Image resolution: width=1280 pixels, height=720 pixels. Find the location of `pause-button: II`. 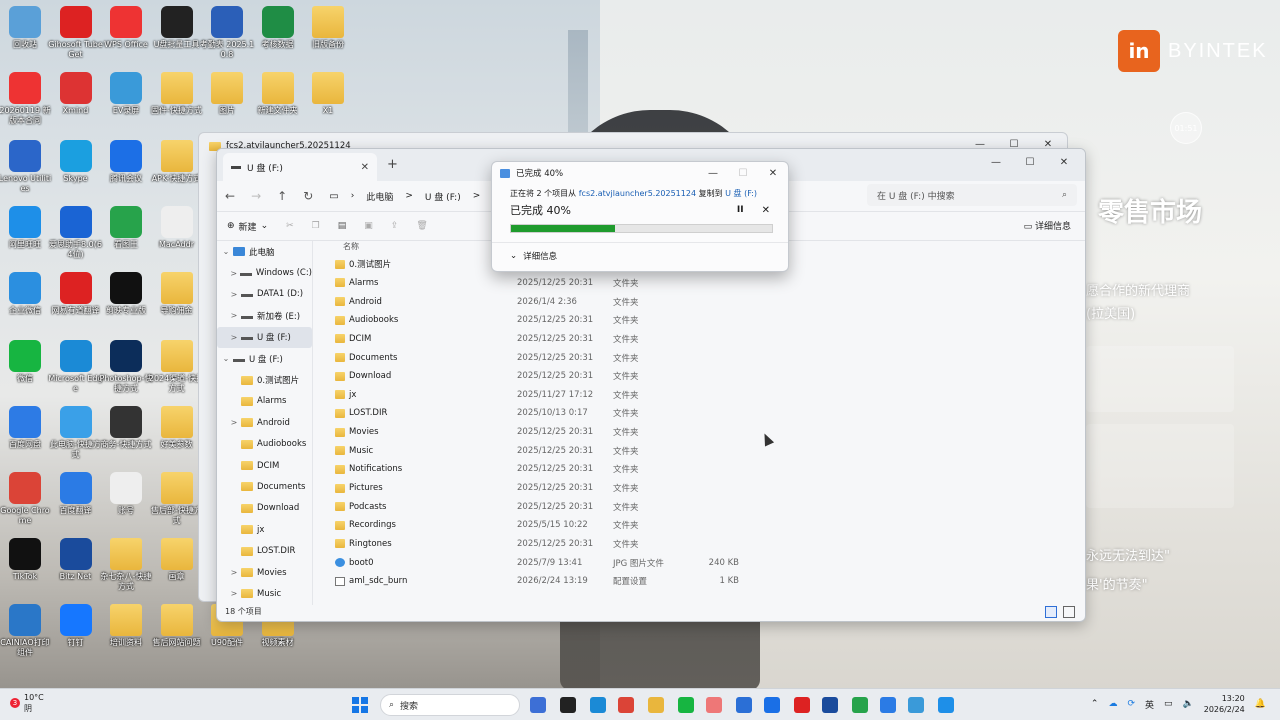

pause-button: II is located at coordinates (740, 210).